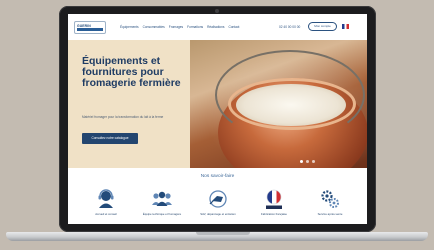  I want to click on logo-bar, so click(90, 29).